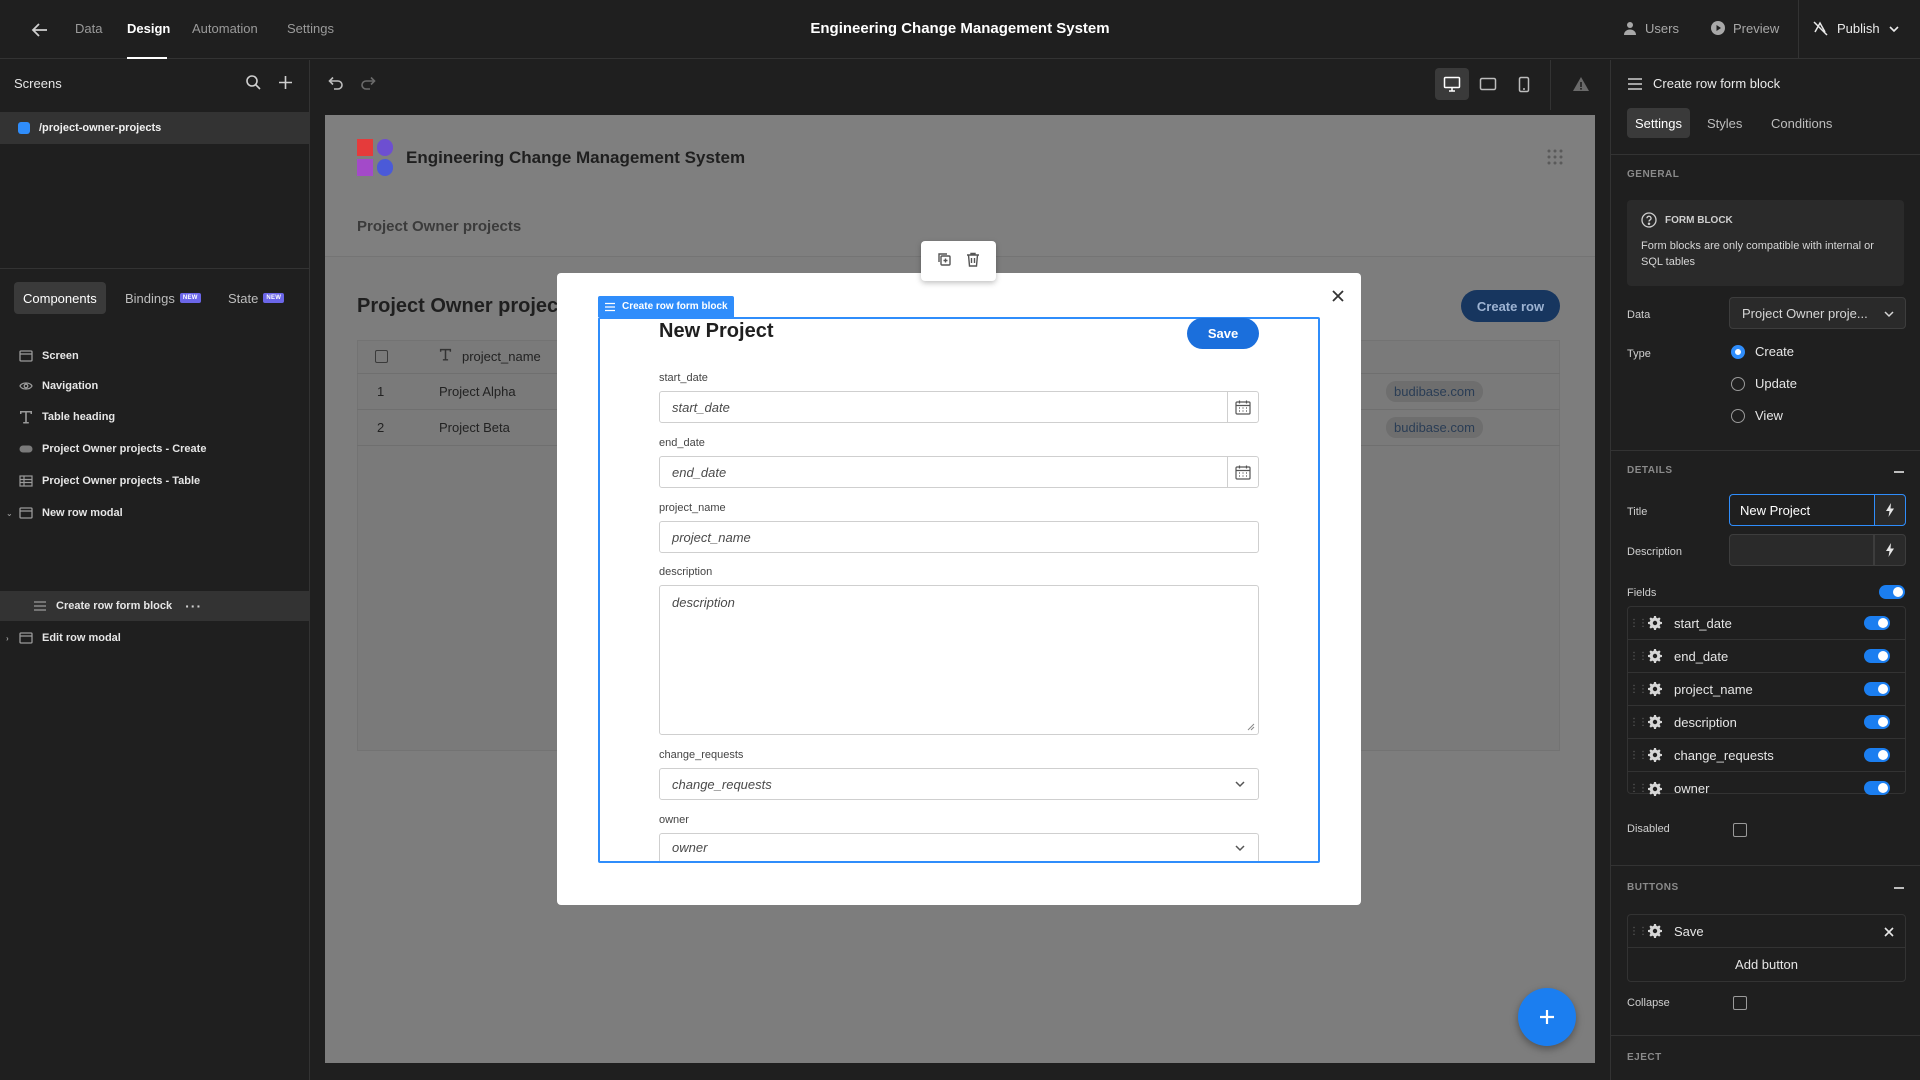  I want to click on field-row-start-date: ⋮⋮ start_date, so click(1766, 623).